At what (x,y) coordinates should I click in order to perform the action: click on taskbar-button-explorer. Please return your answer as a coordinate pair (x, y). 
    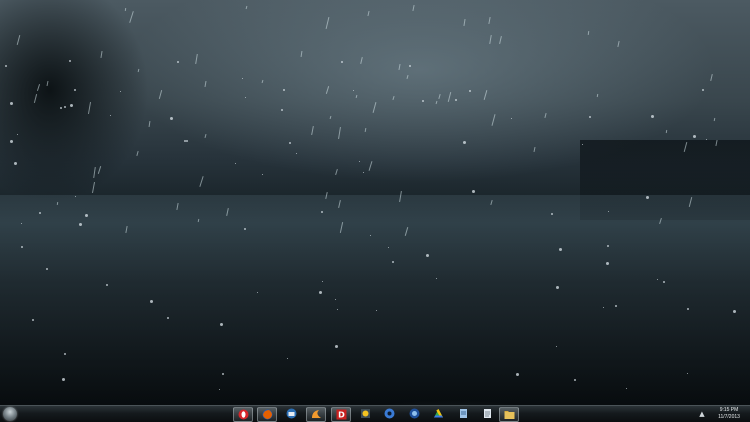
    Looking at the image, I should click on (509, 414).